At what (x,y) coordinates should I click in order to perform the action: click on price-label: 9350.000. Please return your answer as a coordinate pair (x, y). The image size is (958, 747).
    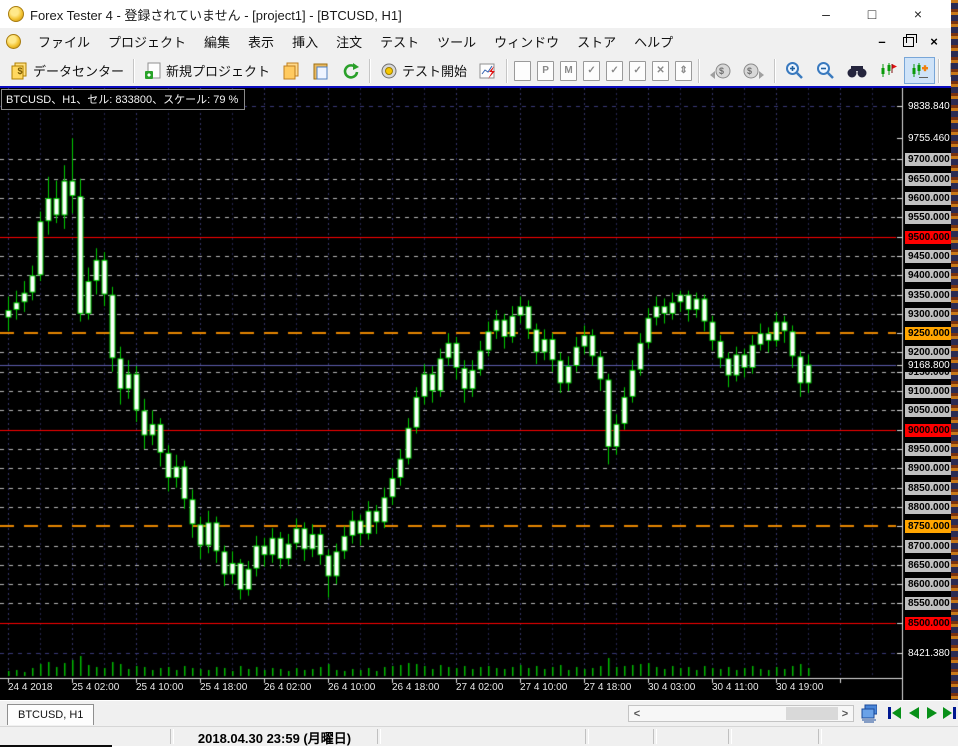
    Looking at the image, I should click on (928, 295).